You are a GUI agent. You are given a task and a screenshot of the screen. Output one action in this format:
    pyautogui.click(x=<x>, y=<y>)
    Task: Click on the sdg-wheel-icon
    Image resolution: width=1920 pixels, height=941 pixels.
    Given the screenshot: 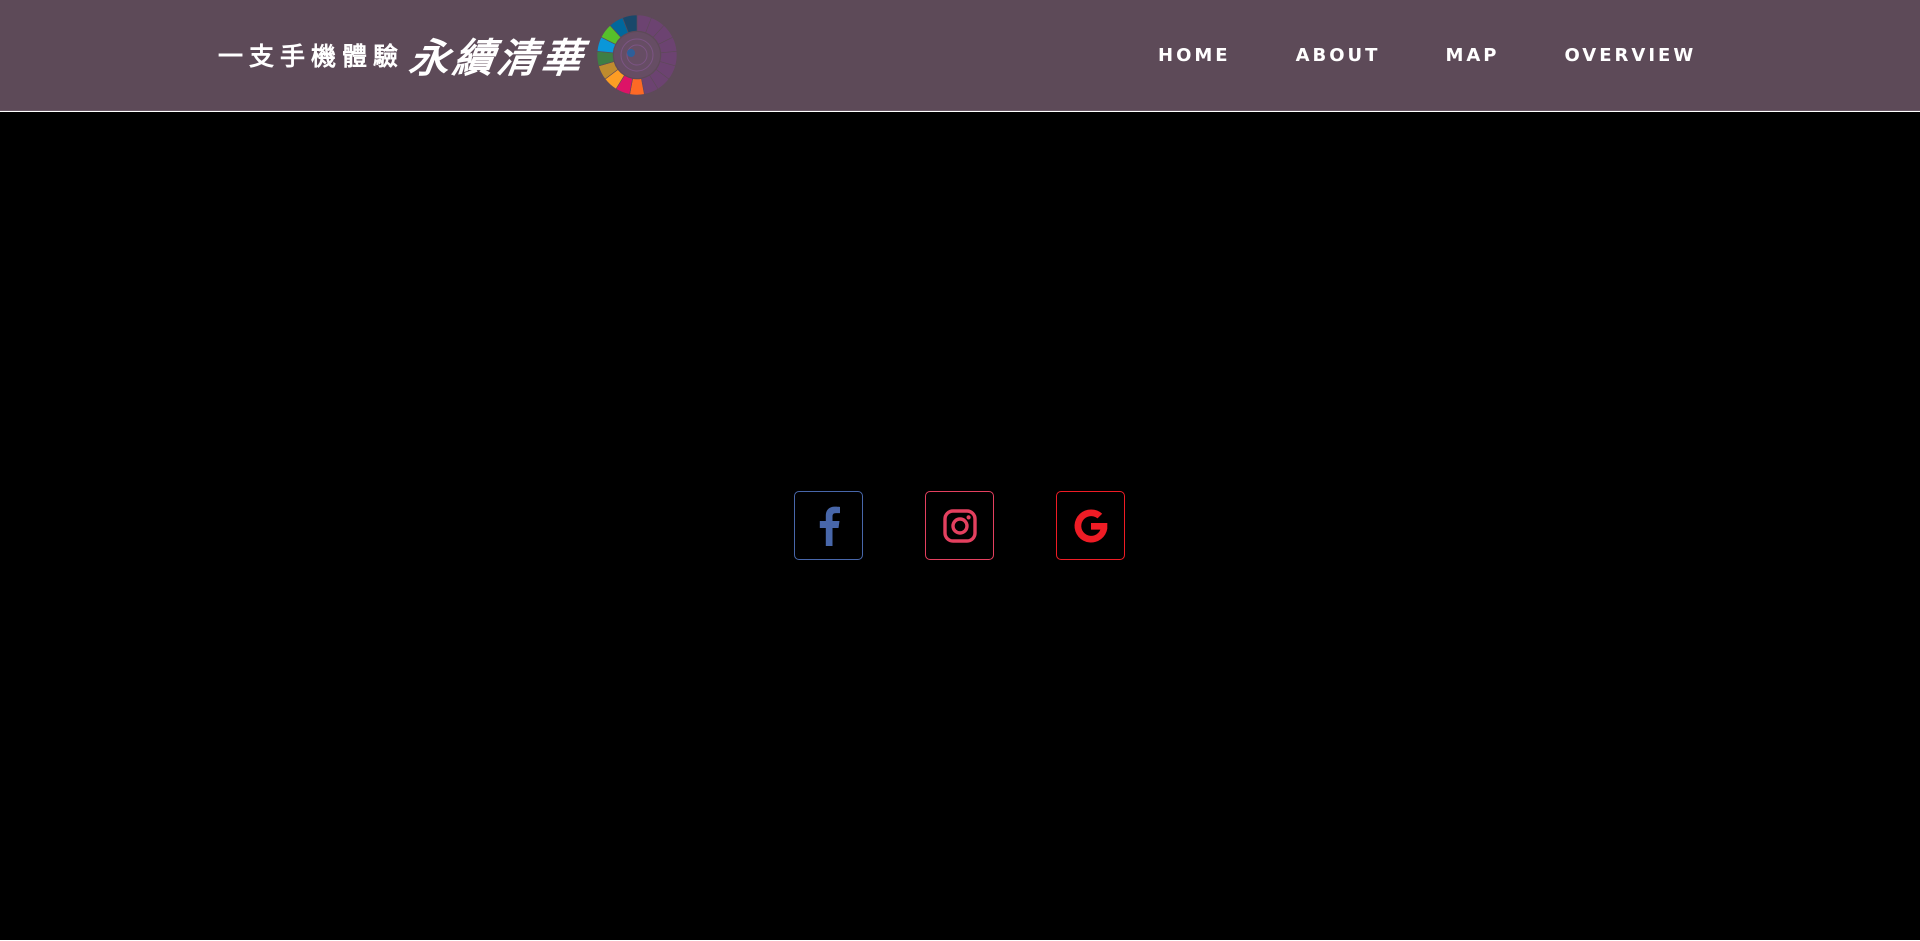 What is the action you would take?
    pyautogui.click(x=637, y=55)
    